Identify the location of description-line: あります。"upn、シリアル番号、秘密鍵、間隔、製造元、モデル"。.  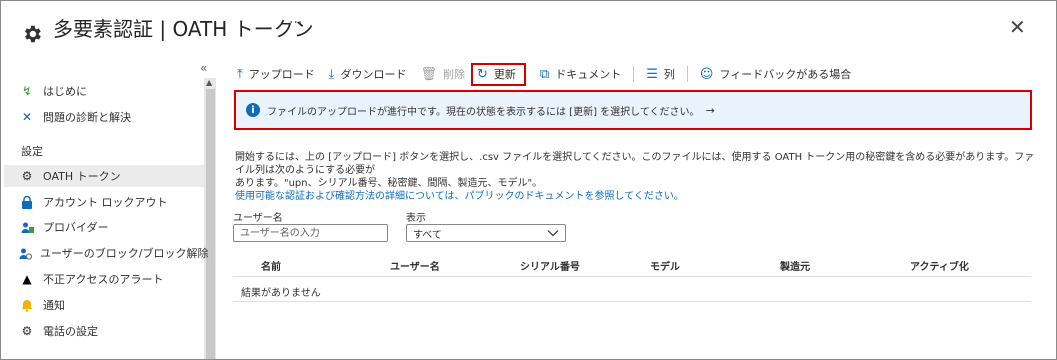
(389, 183).